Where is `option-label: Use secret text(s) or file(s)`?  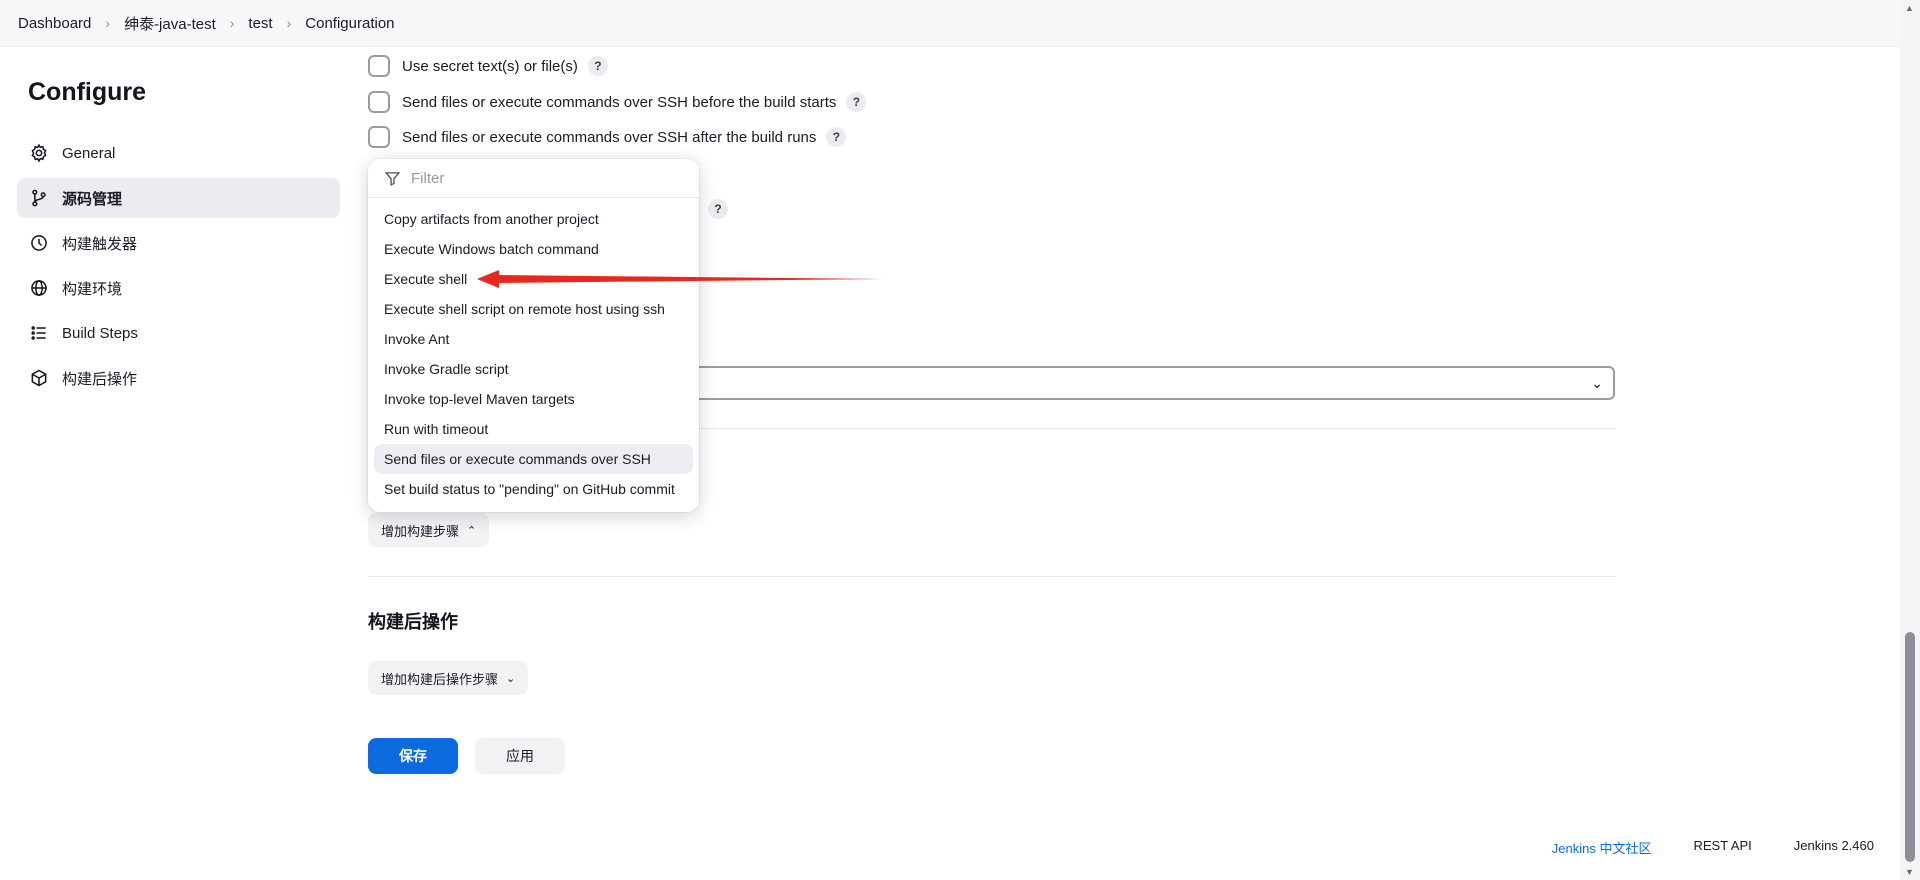 option-label: Use secret text(s) or file(s) is located at coordinates (490, 66).